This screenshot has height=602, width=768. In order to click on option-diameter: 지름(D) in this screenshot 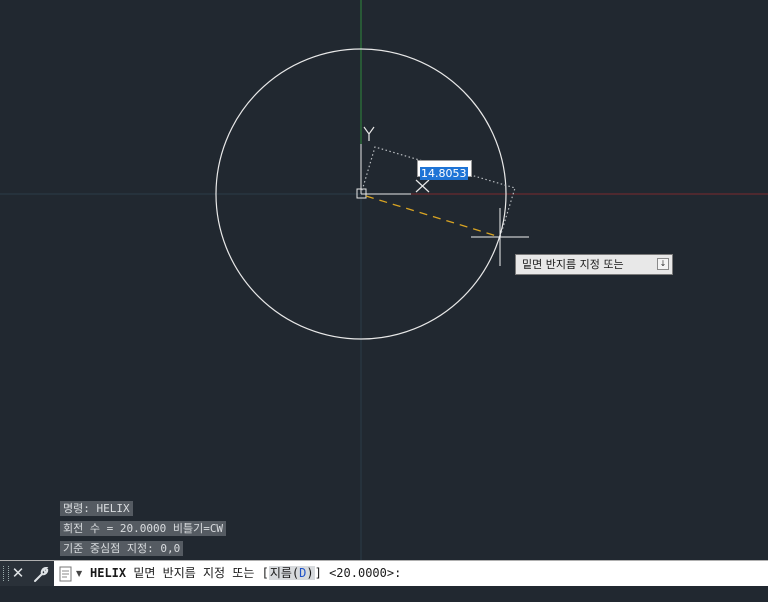, I will do `click(291, 573)`.